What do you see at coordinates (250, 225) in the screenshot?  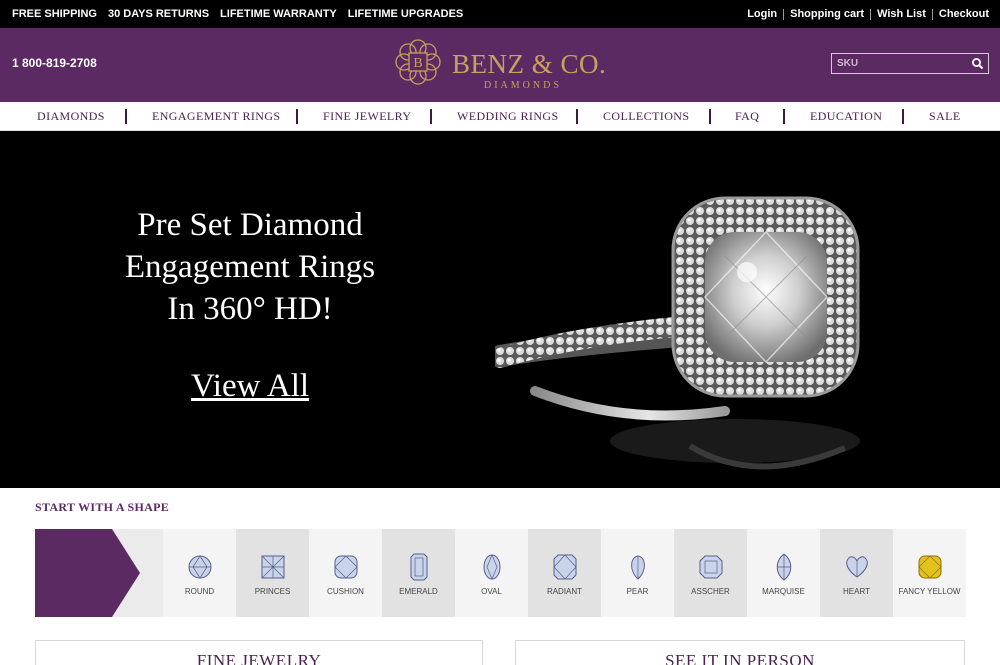 I see `hero-title-line: Pre Set Diamond` at bounding box center [250, 225].